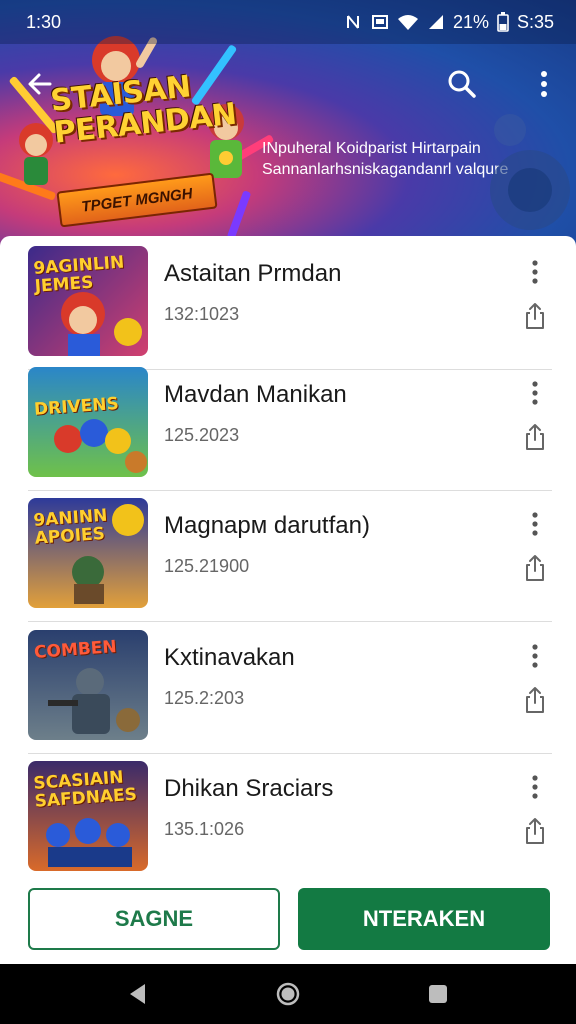 Image resolution: width=576 pixels, height=1024 pixels. Describe the element at coordinates (154, 919) in the screenshot. I see `secondary-action-button: SAGNE` at that location.